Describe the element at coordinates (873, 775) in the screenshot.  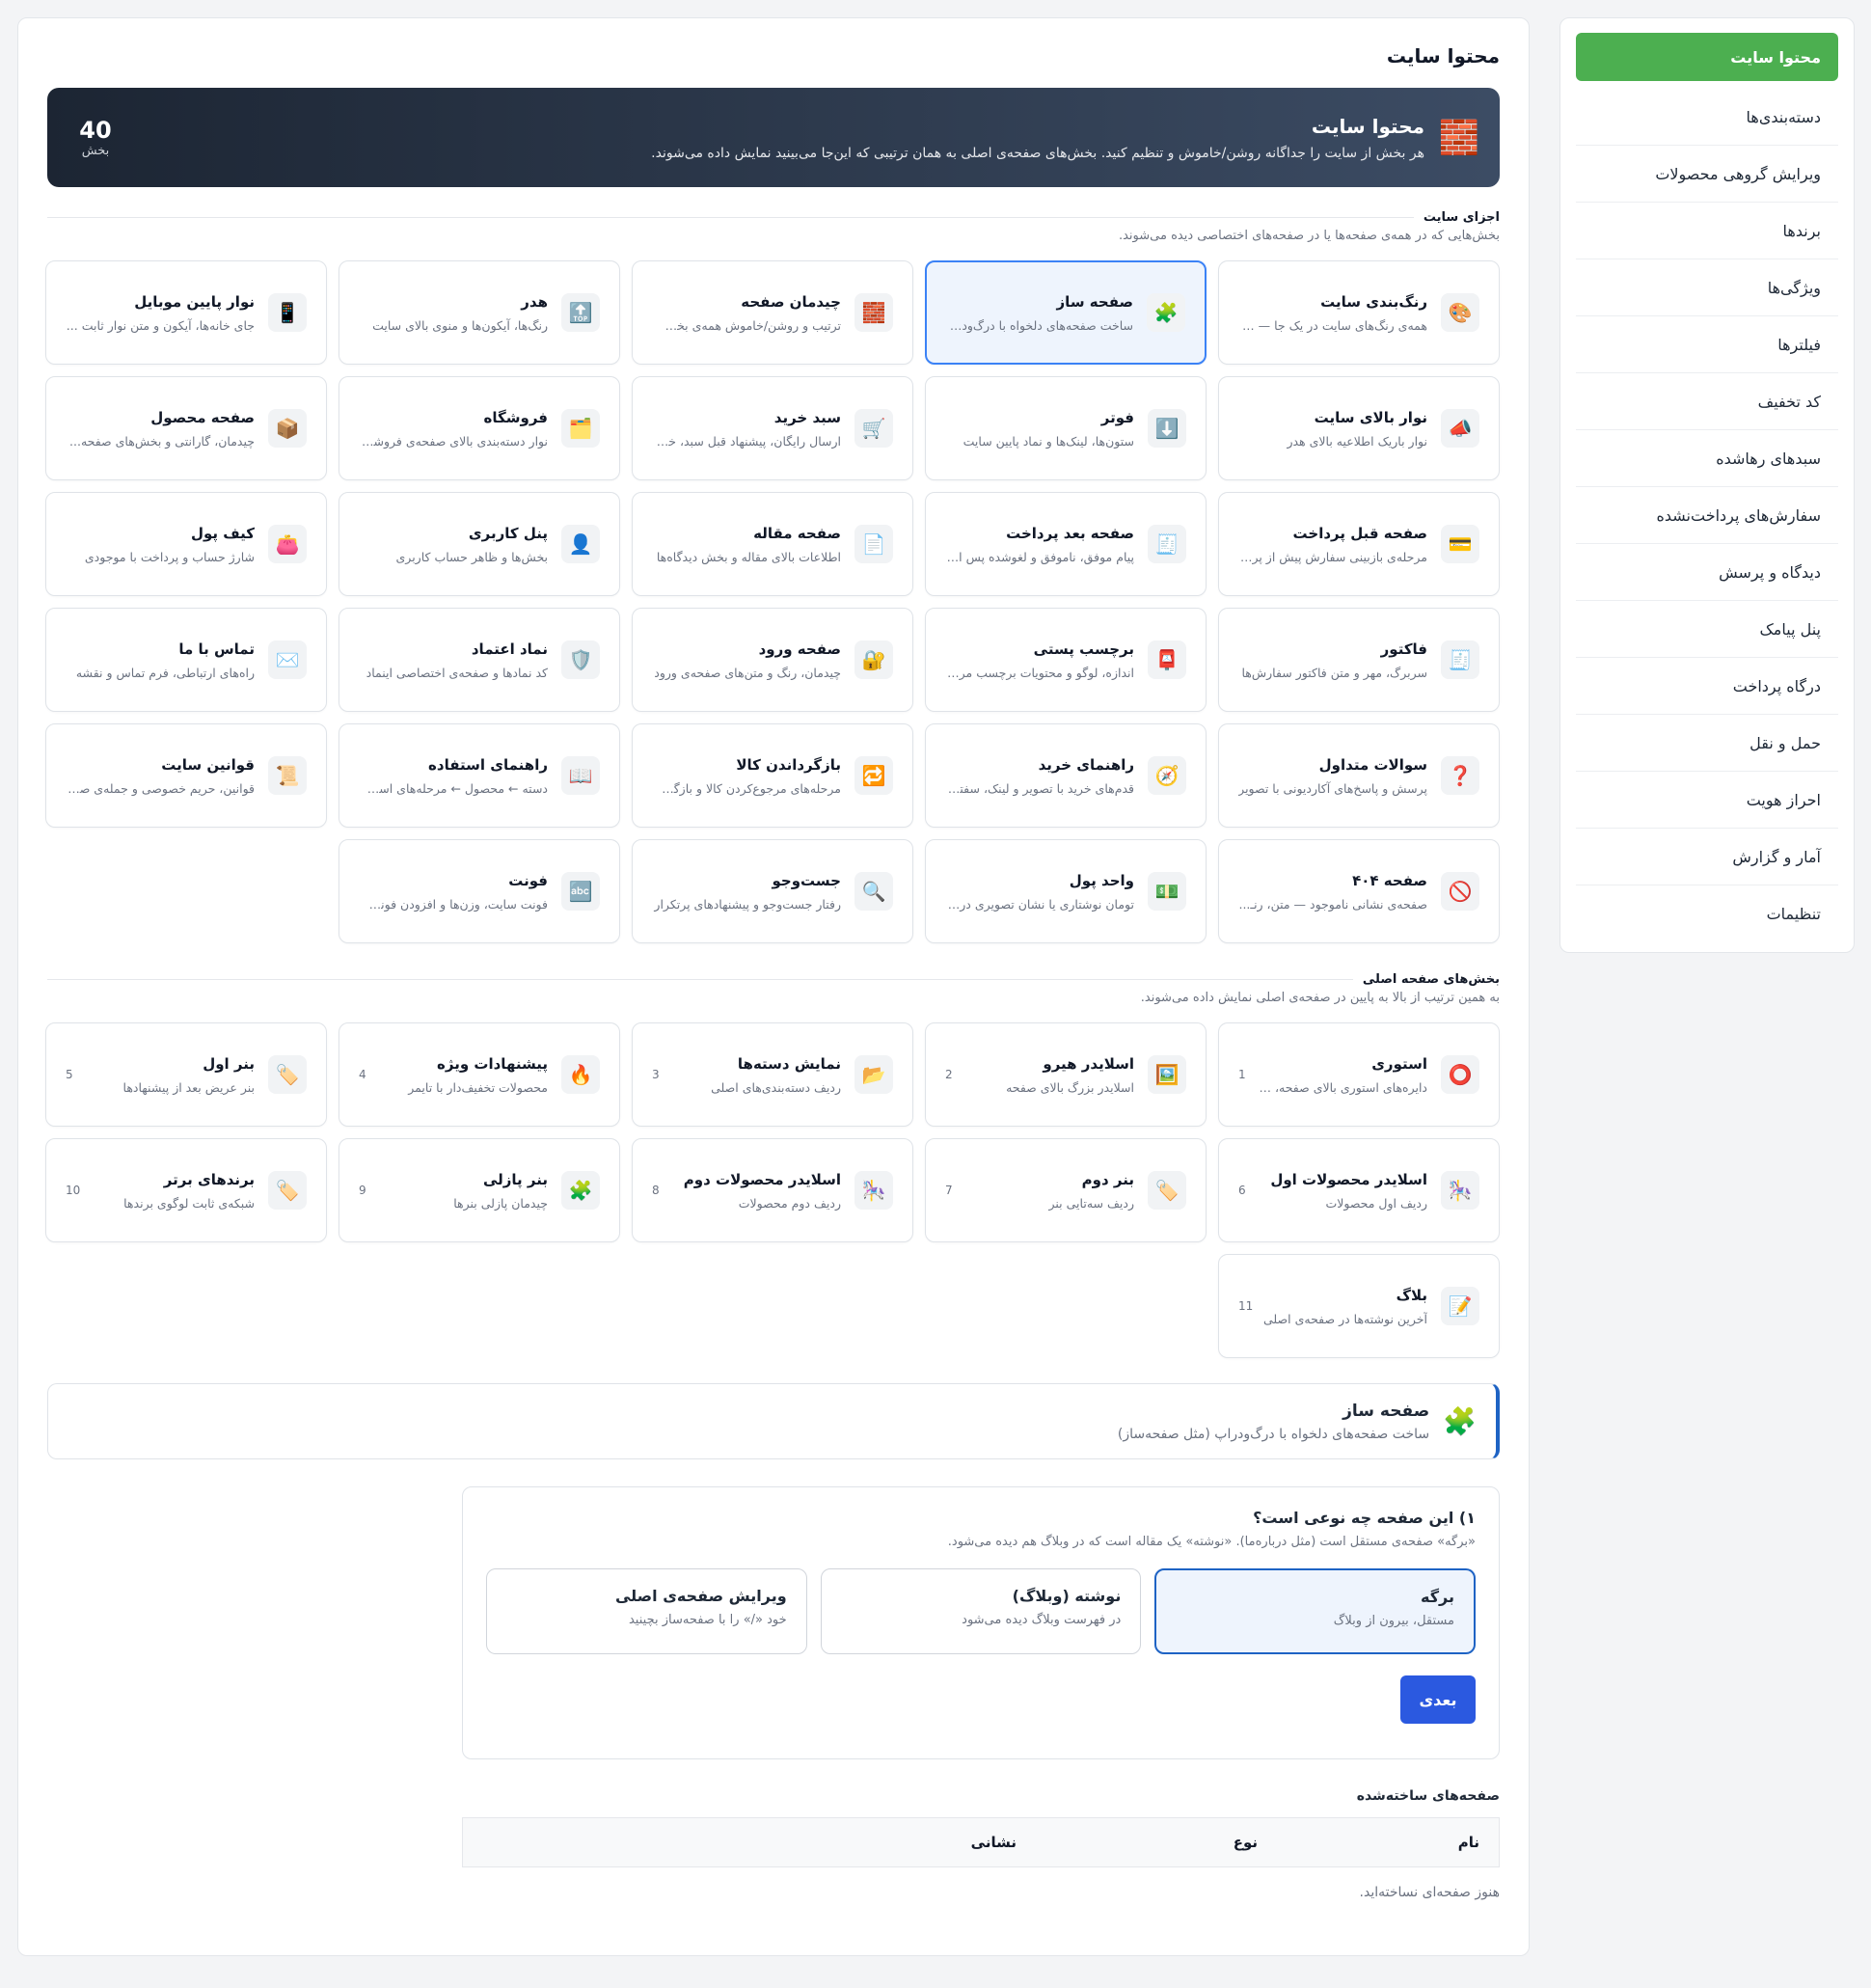
I see `card-icon: 🔁` at that location.